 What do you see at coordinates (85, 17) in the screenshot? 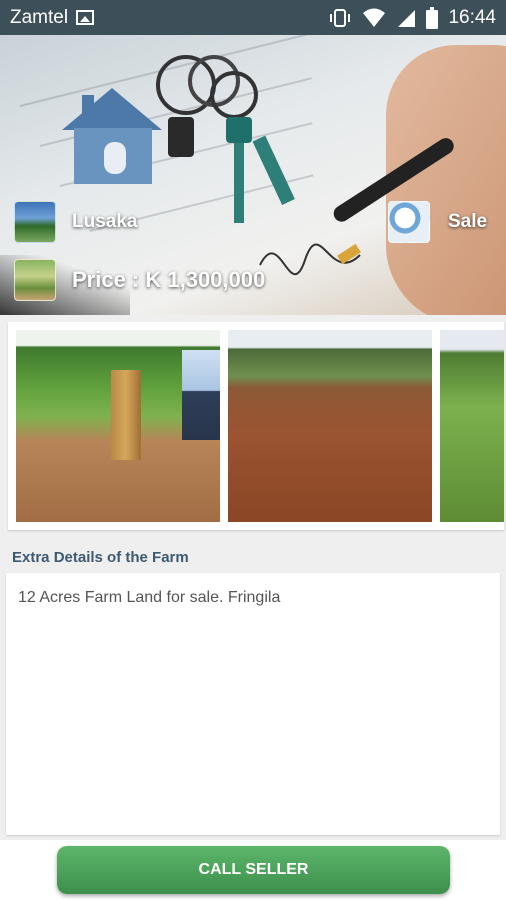
I see `image-icon` at bounding box center [85, 17].